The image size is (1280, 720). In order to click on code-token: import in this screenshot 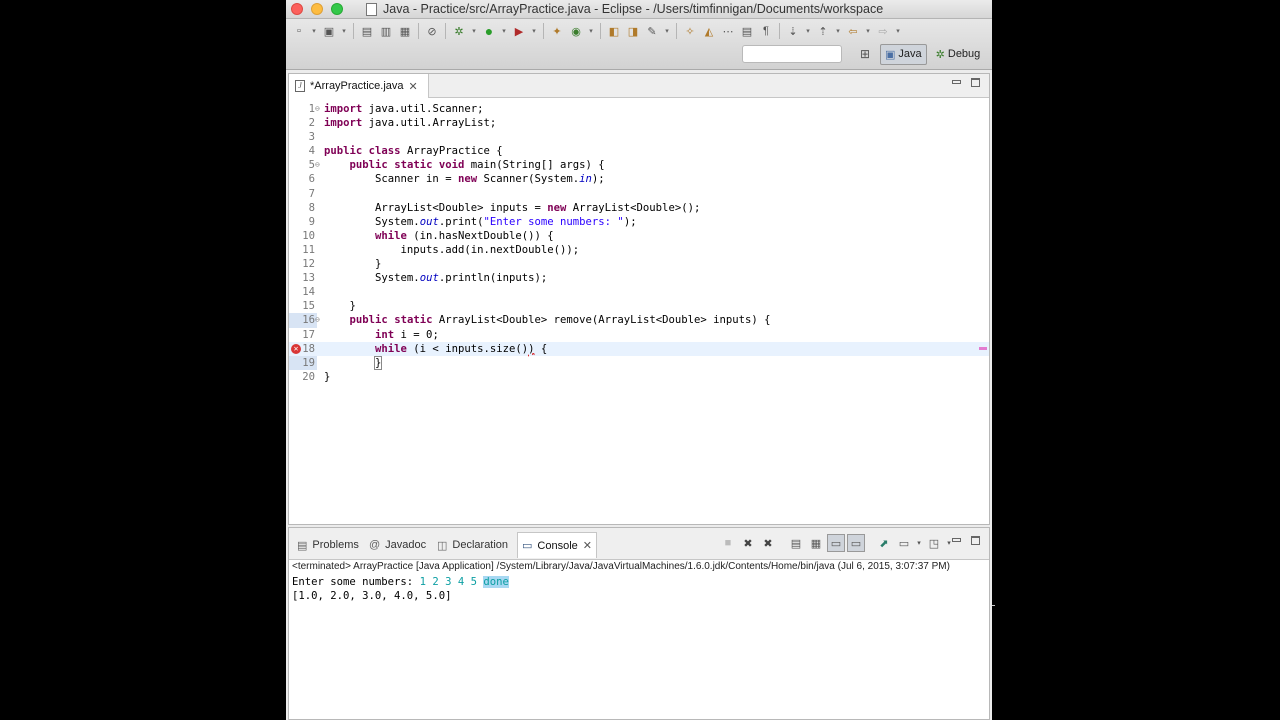, I will do `click(343, 109)`.